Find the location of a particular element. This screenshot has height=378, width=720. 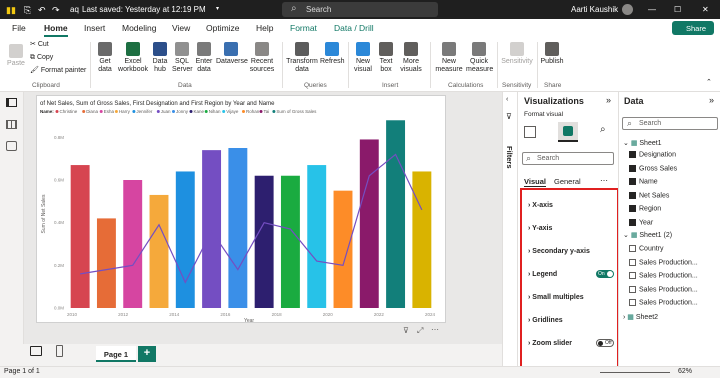

desktop-layout-icon is located at coordinates (36, 351).